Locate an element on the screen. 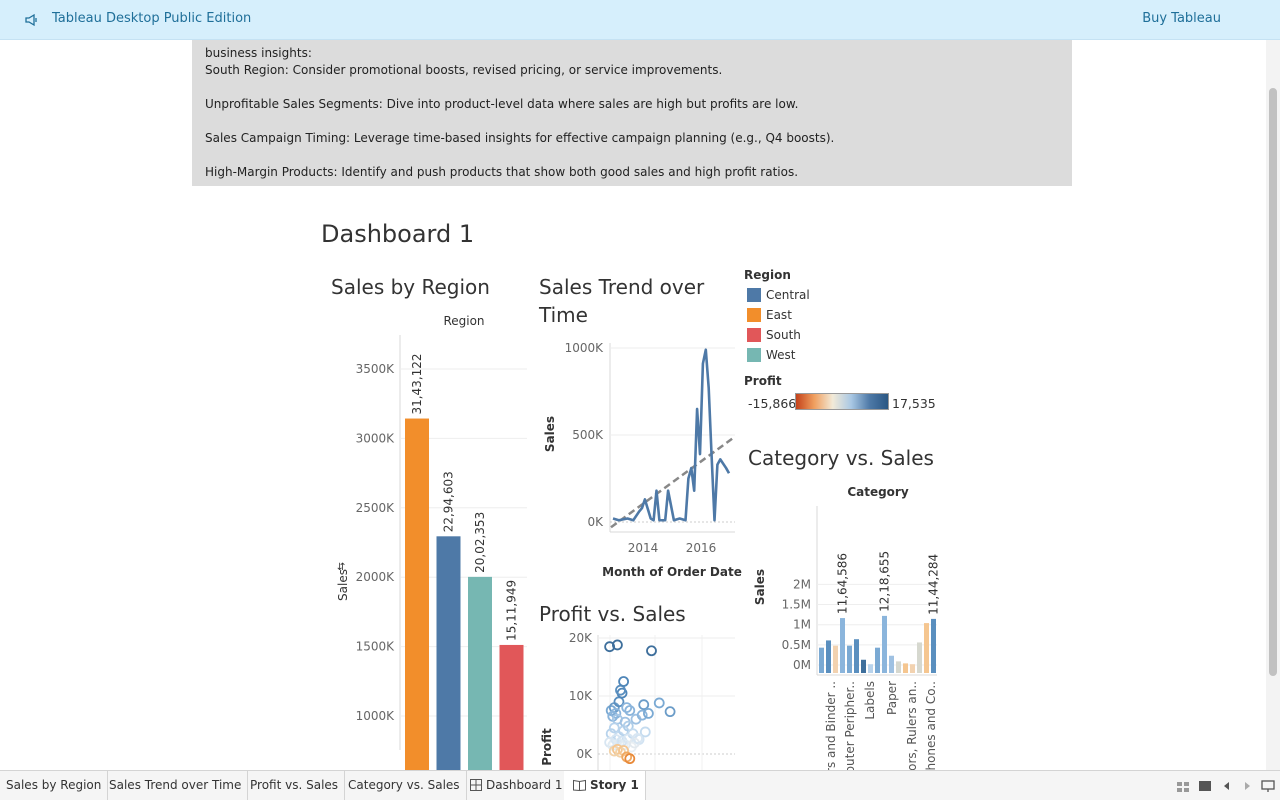 The image size is (1280, 800). profit-vs-sales-chart: 0K 10K 20K Profit is located at coordinates (637, 700).